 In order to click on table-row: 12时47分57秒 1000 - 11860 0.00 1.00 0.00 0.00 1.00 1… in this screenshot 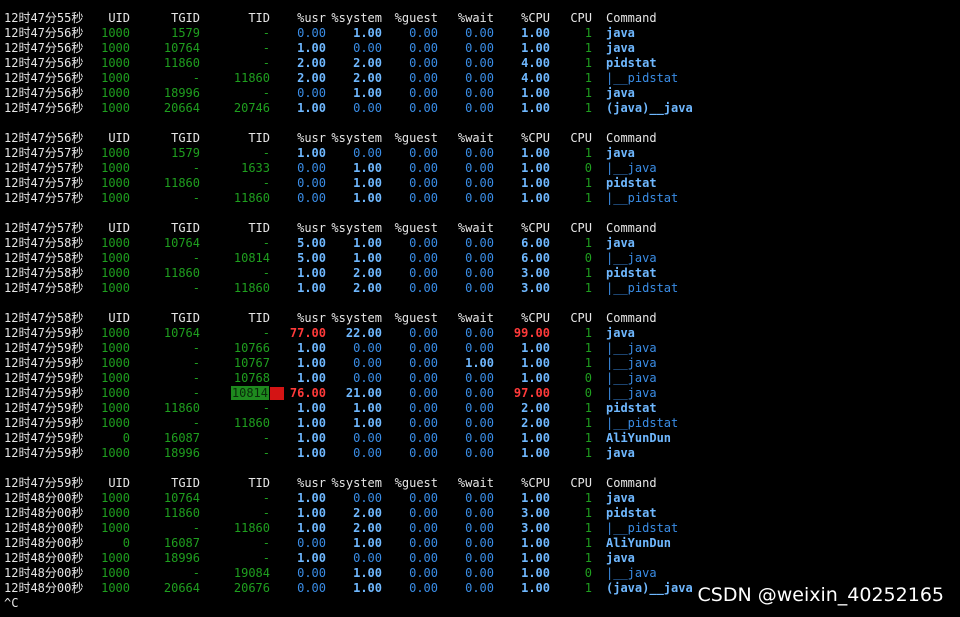, I will do `click(480, 198)`.